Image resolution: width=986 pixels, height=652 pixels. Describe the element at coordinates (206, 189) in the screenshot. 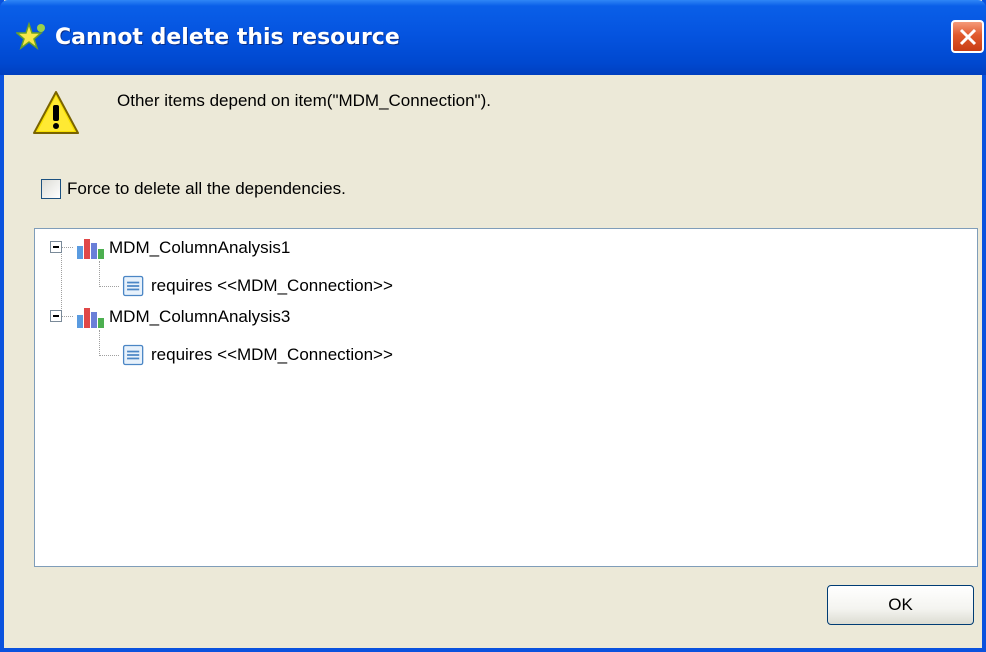

I see `force-delete-label: Force to delete all the dependencies.` at that location.